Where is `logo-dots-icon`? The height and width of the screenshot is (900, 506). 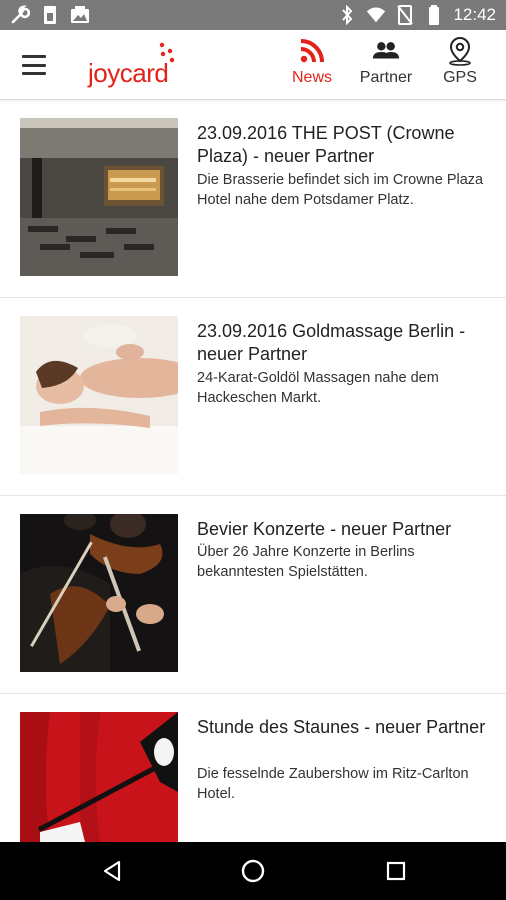
logo-dots-icon is located at coordinates (167, 52).